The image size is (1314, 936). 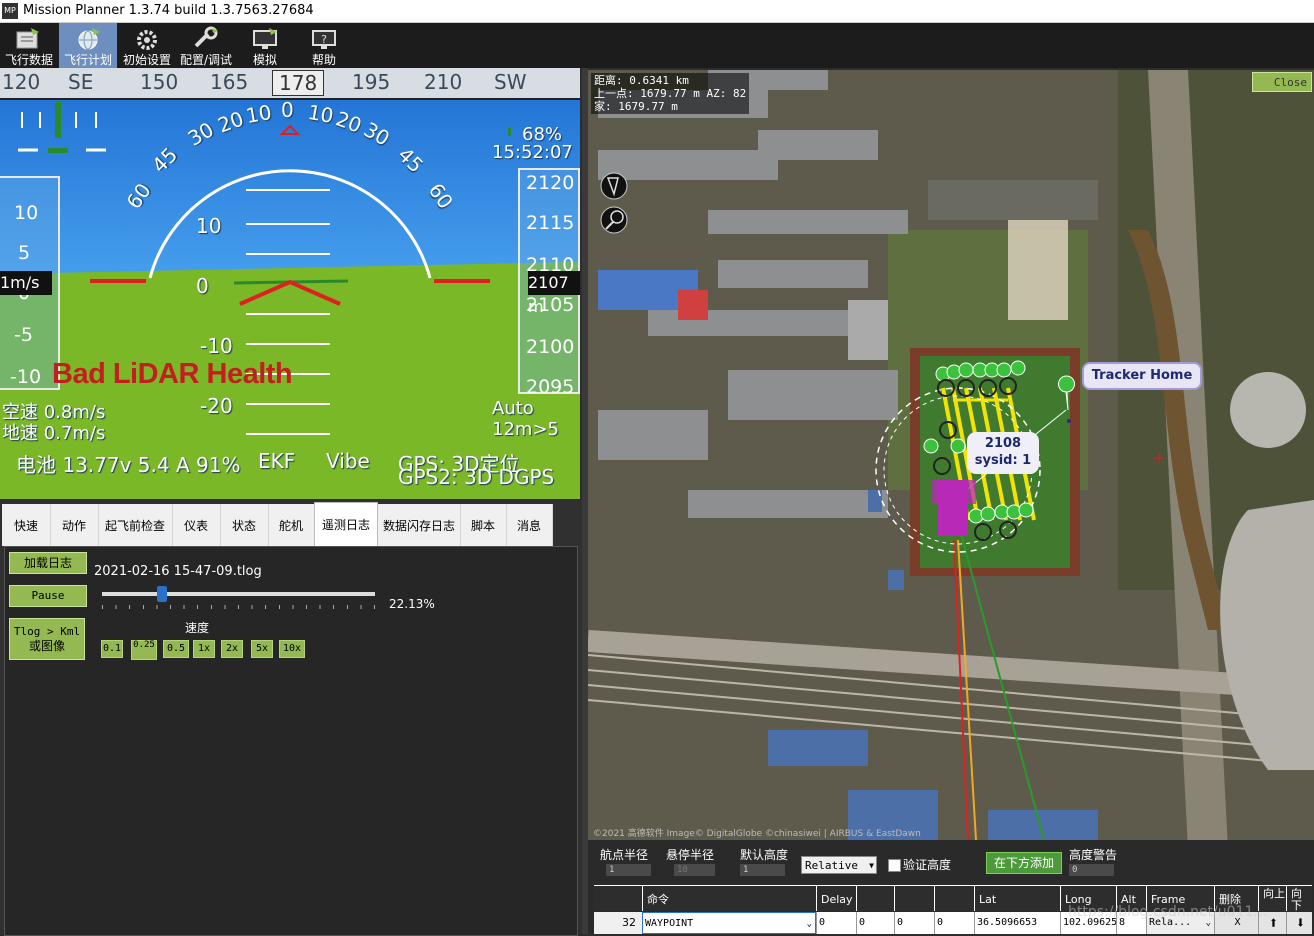 I want to click on alt-frame-select: Relative ▼, so click(x=839, y=865).